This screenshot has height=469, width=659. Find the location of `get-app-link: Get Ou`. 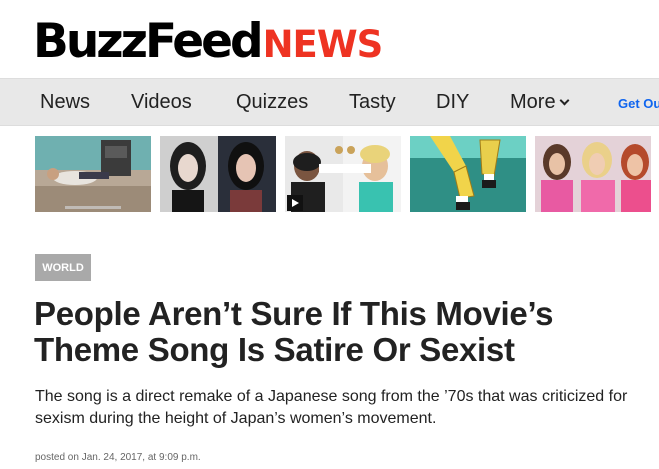

get-app-link: Get Ou is located at coordinates (638, 103).